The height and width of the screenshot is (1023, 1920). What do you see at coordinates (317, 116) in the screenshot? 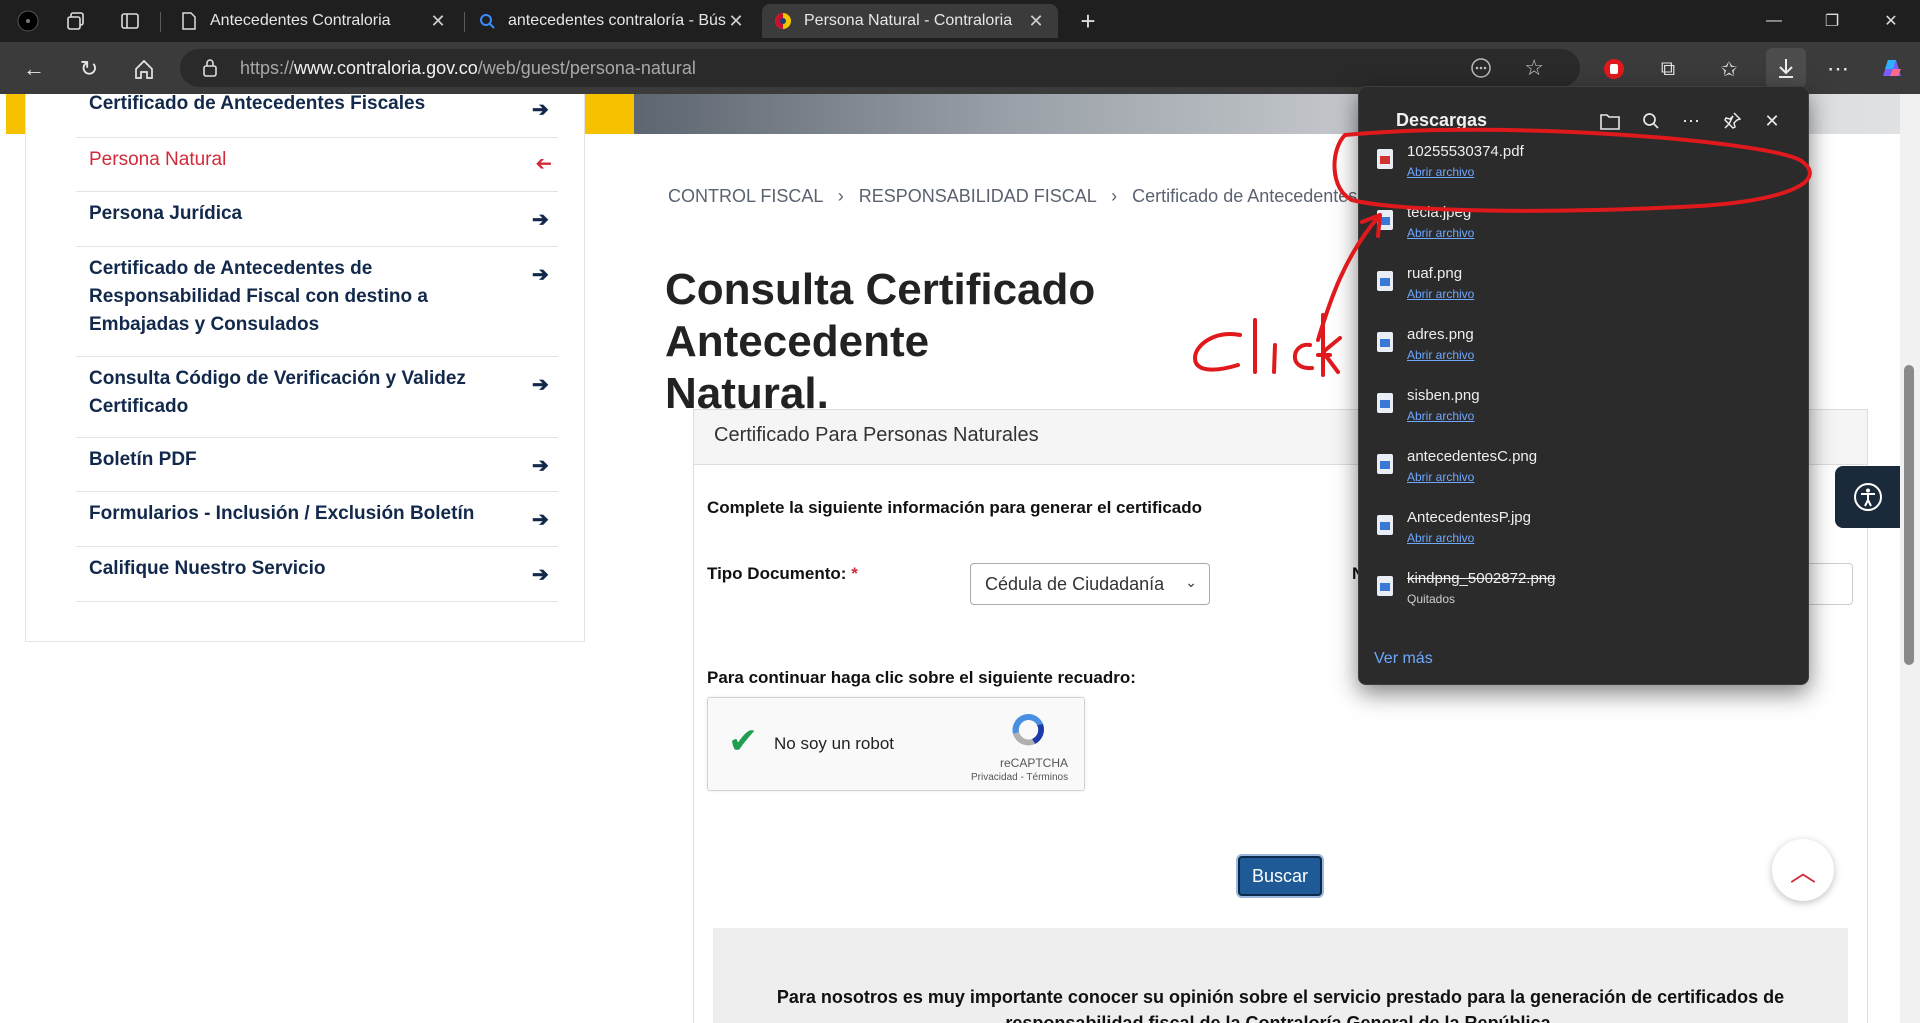
I see `sidebar-item-certificado-fiscales: Certificado de Antecedentes Fiscales ➔` at bounding box center [317, 116].